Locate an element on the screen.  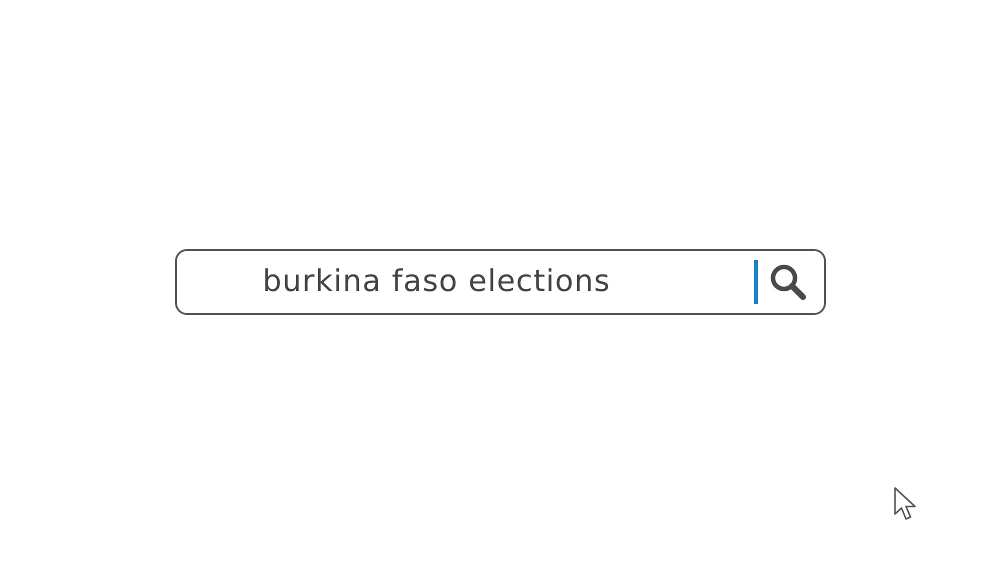
search-bar: burkina faso elections is located at coordinates (500, 281).